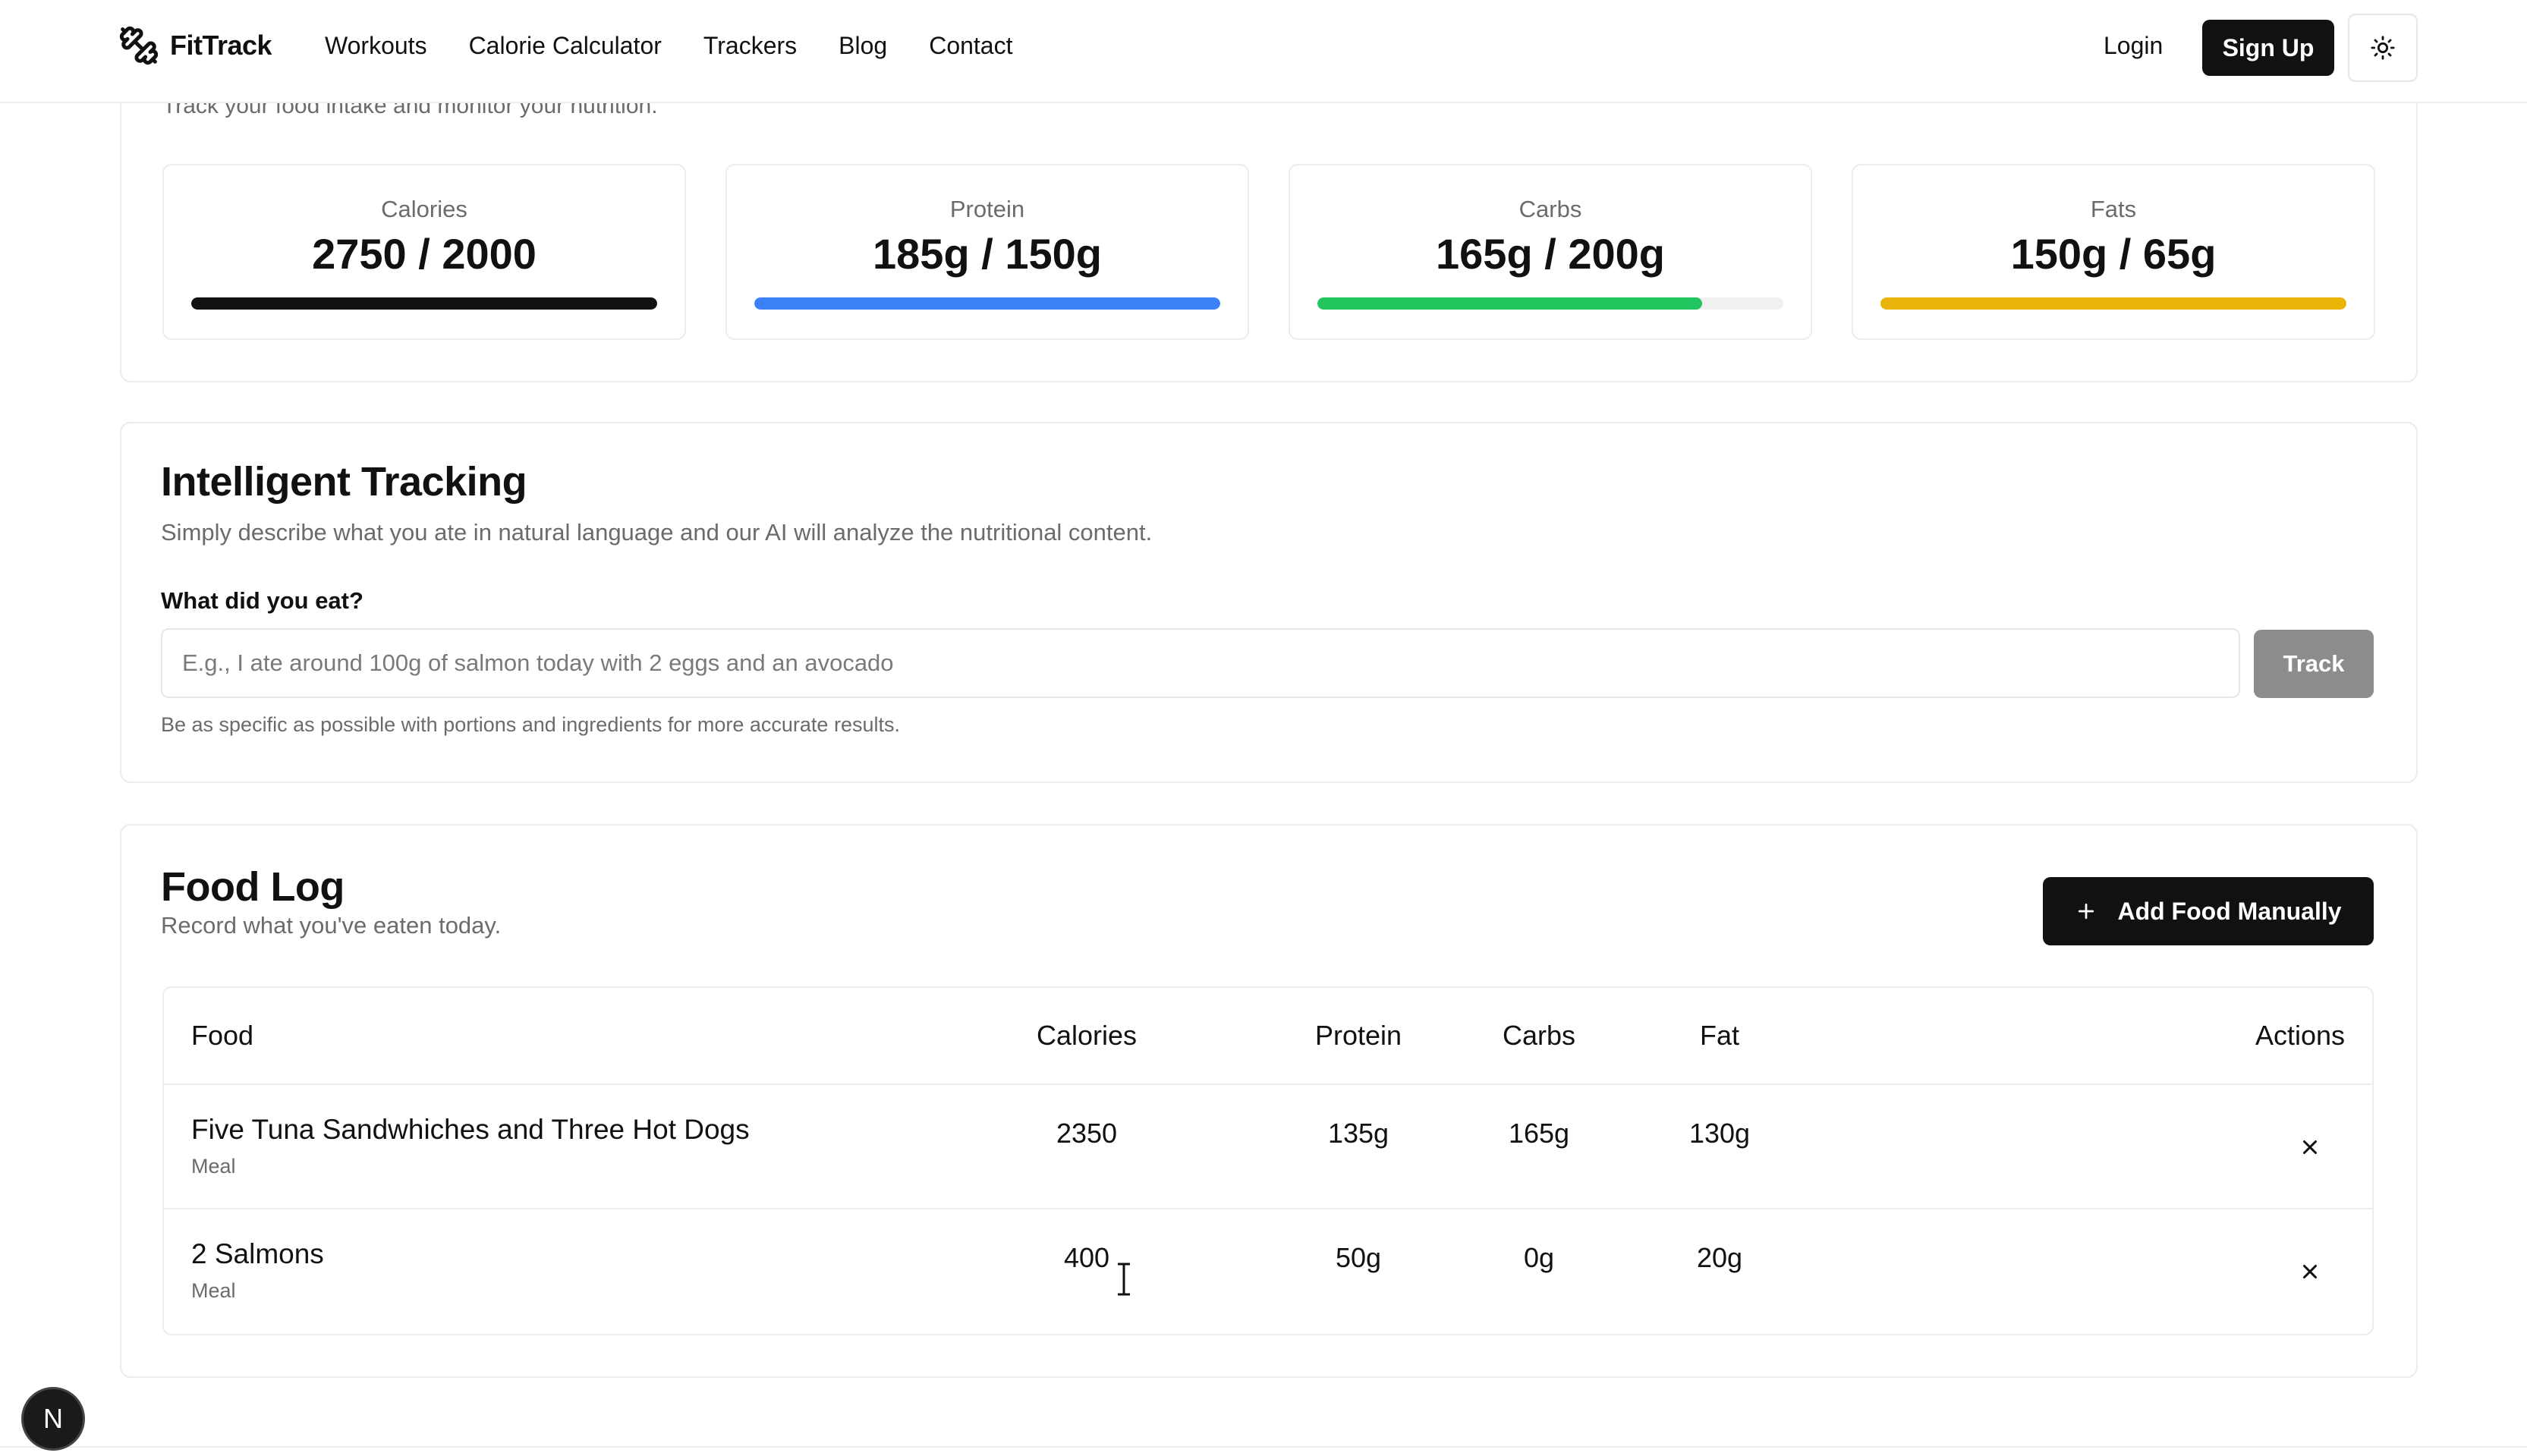 This screenshot has width=2527, height=1456. I want to click on theme-toggle-button, so click(2383, 48).